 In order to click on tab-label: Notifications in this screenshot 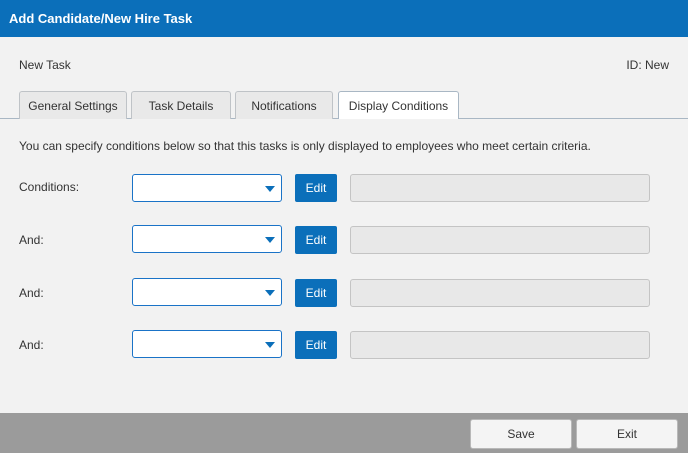, I will do `click(284, 105)`.